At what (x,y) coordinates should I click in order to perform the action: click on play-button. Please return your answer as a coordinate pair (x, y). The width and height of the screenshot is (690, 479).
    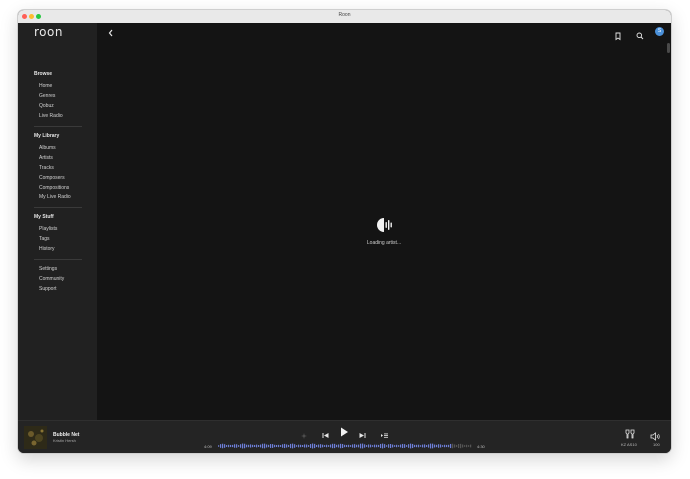
    Looking at the image, I should click on (344, 434).